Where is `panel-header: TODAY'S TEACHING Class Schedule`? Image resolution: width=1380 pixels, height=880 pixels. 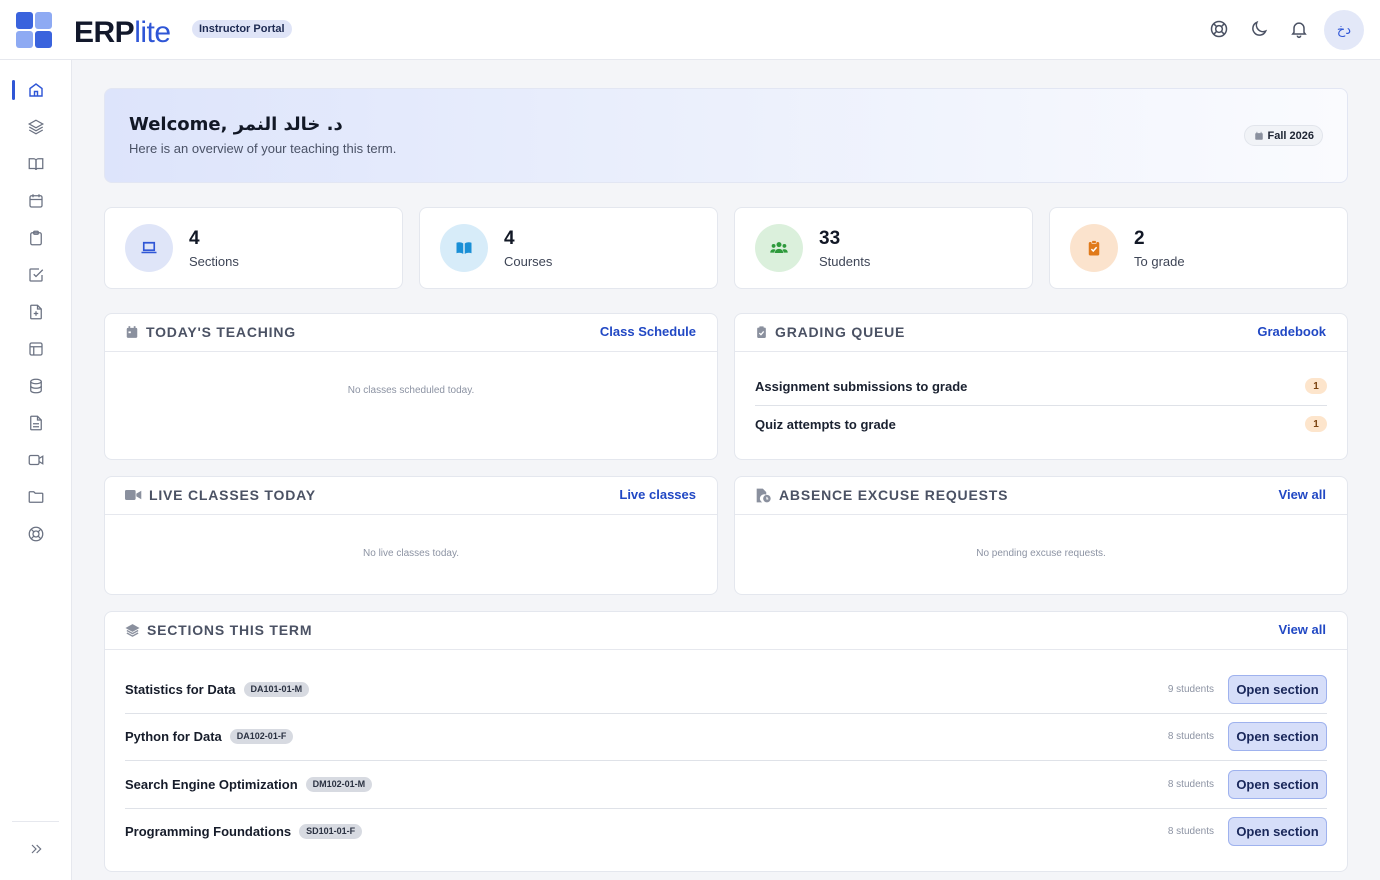
panel-header: TODAY'S TEACHING Class Schedule is located at coordinates (411, 333).